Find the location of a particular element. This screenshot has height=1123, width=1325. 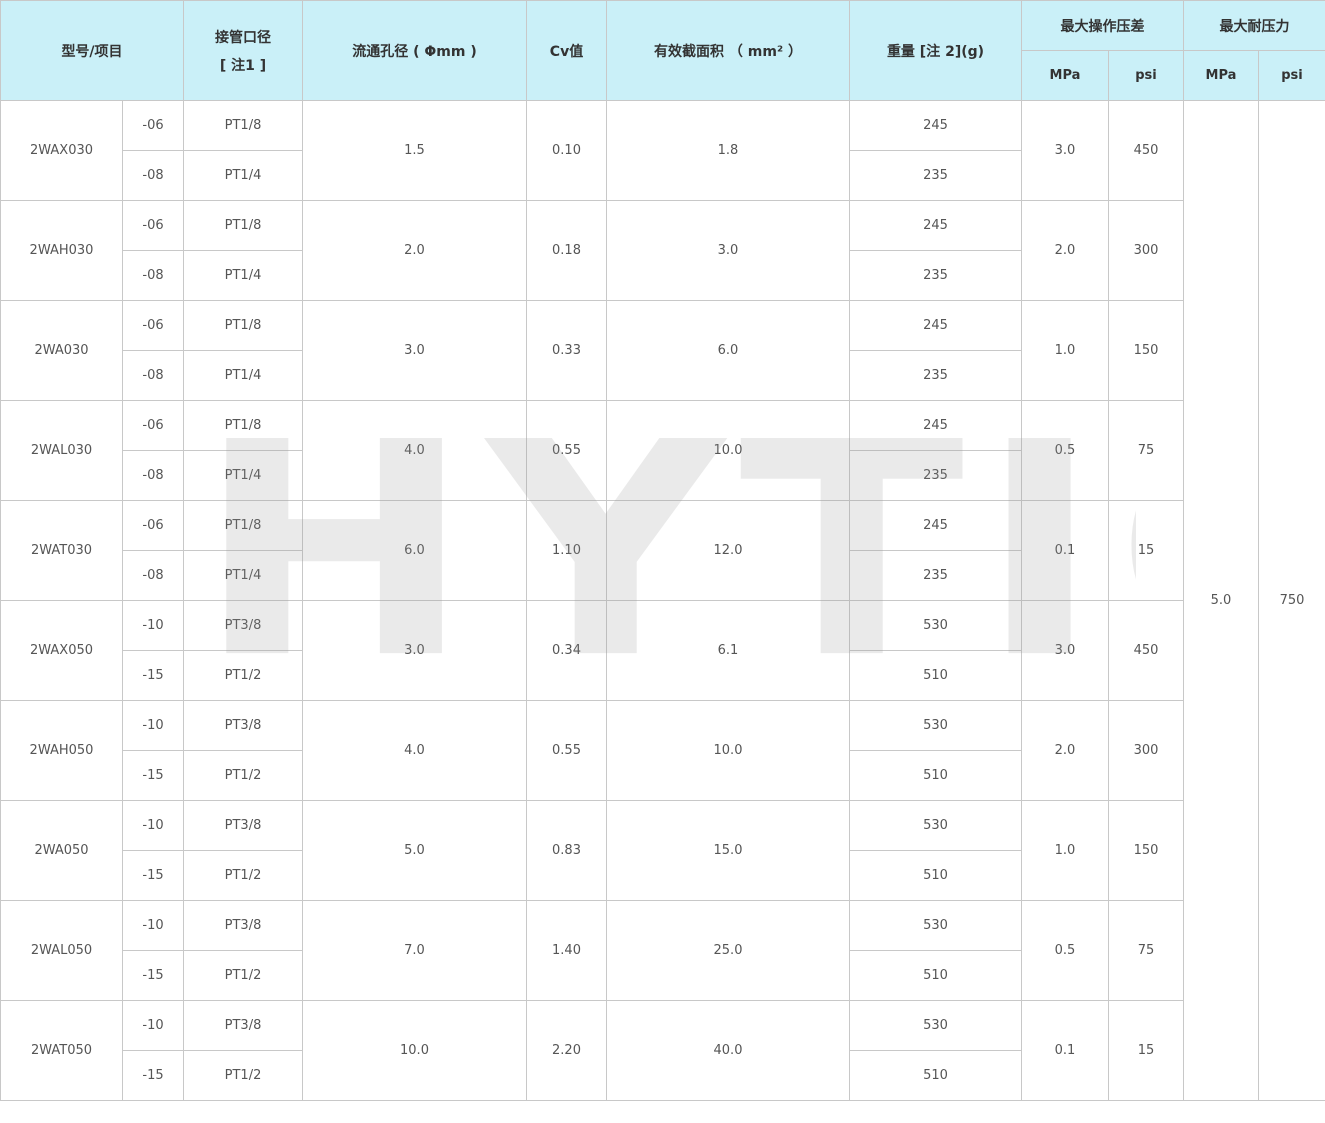

table-row: 2WAX050 -10 PT3/8 3.0 0.34 6.1 530 3.0 450 is located at coordinates (662, 650).